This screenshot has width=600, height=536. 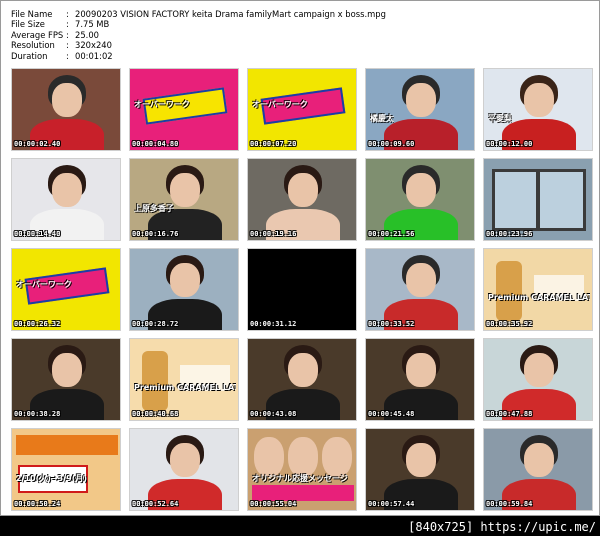 What do you see at coordinates (155, 234) in the screenshot?
I see `timestamp: 00:00:16.76` at bounding box center [155, 234].